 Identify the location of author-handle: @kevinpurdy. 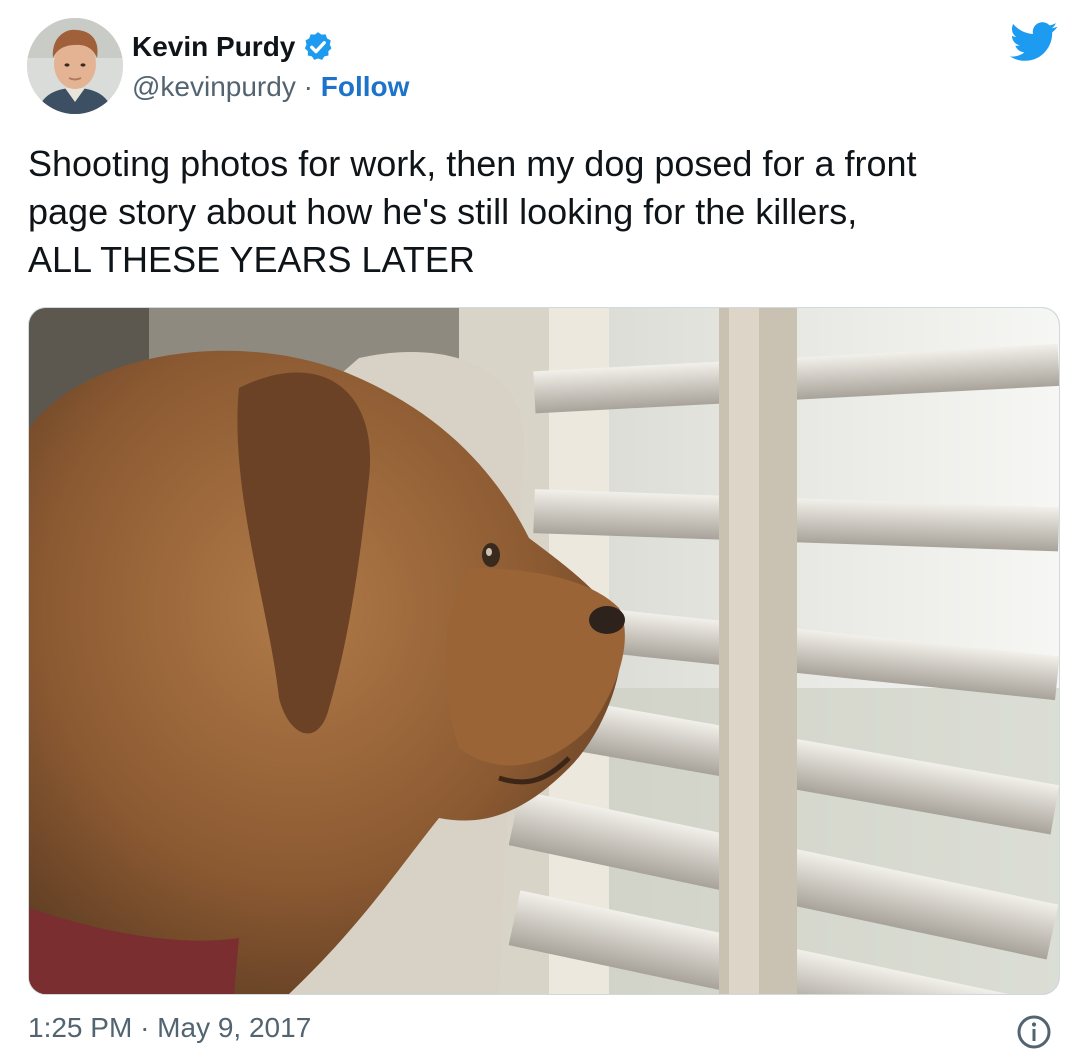
(214, 86).